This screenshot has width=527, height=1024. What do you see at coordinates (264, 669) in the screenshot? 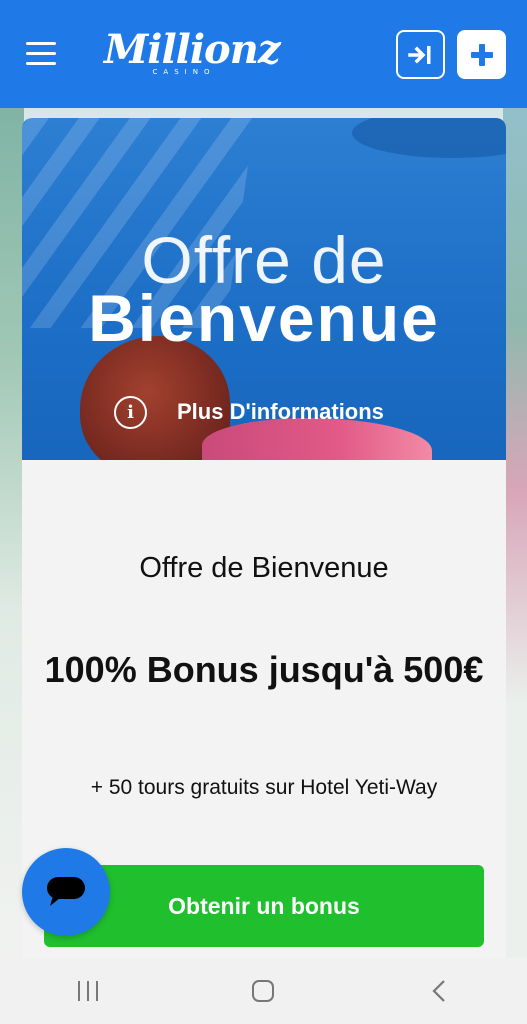
I see `offer-bonus-amount: 100% Bonus jusqu'à 500€` at bounding box center [264, 669].